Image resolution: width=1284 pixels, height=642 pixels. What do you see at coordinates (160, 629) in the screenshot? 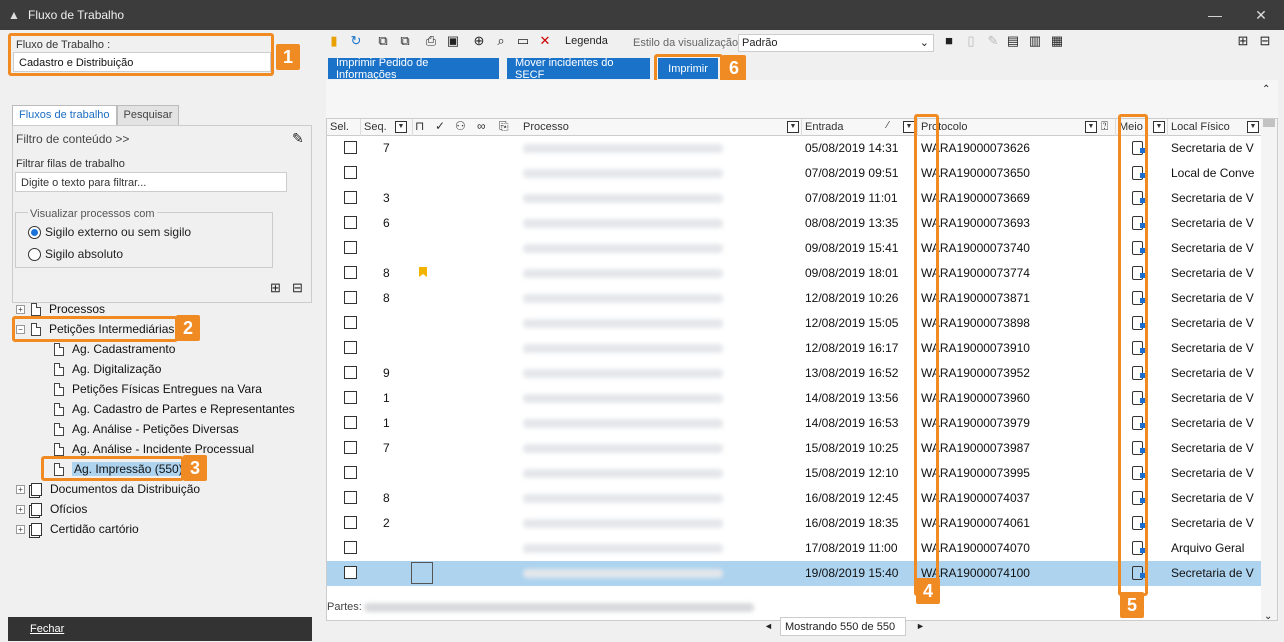
I see `close-button: Fechar` at bounding box center [160, 629].